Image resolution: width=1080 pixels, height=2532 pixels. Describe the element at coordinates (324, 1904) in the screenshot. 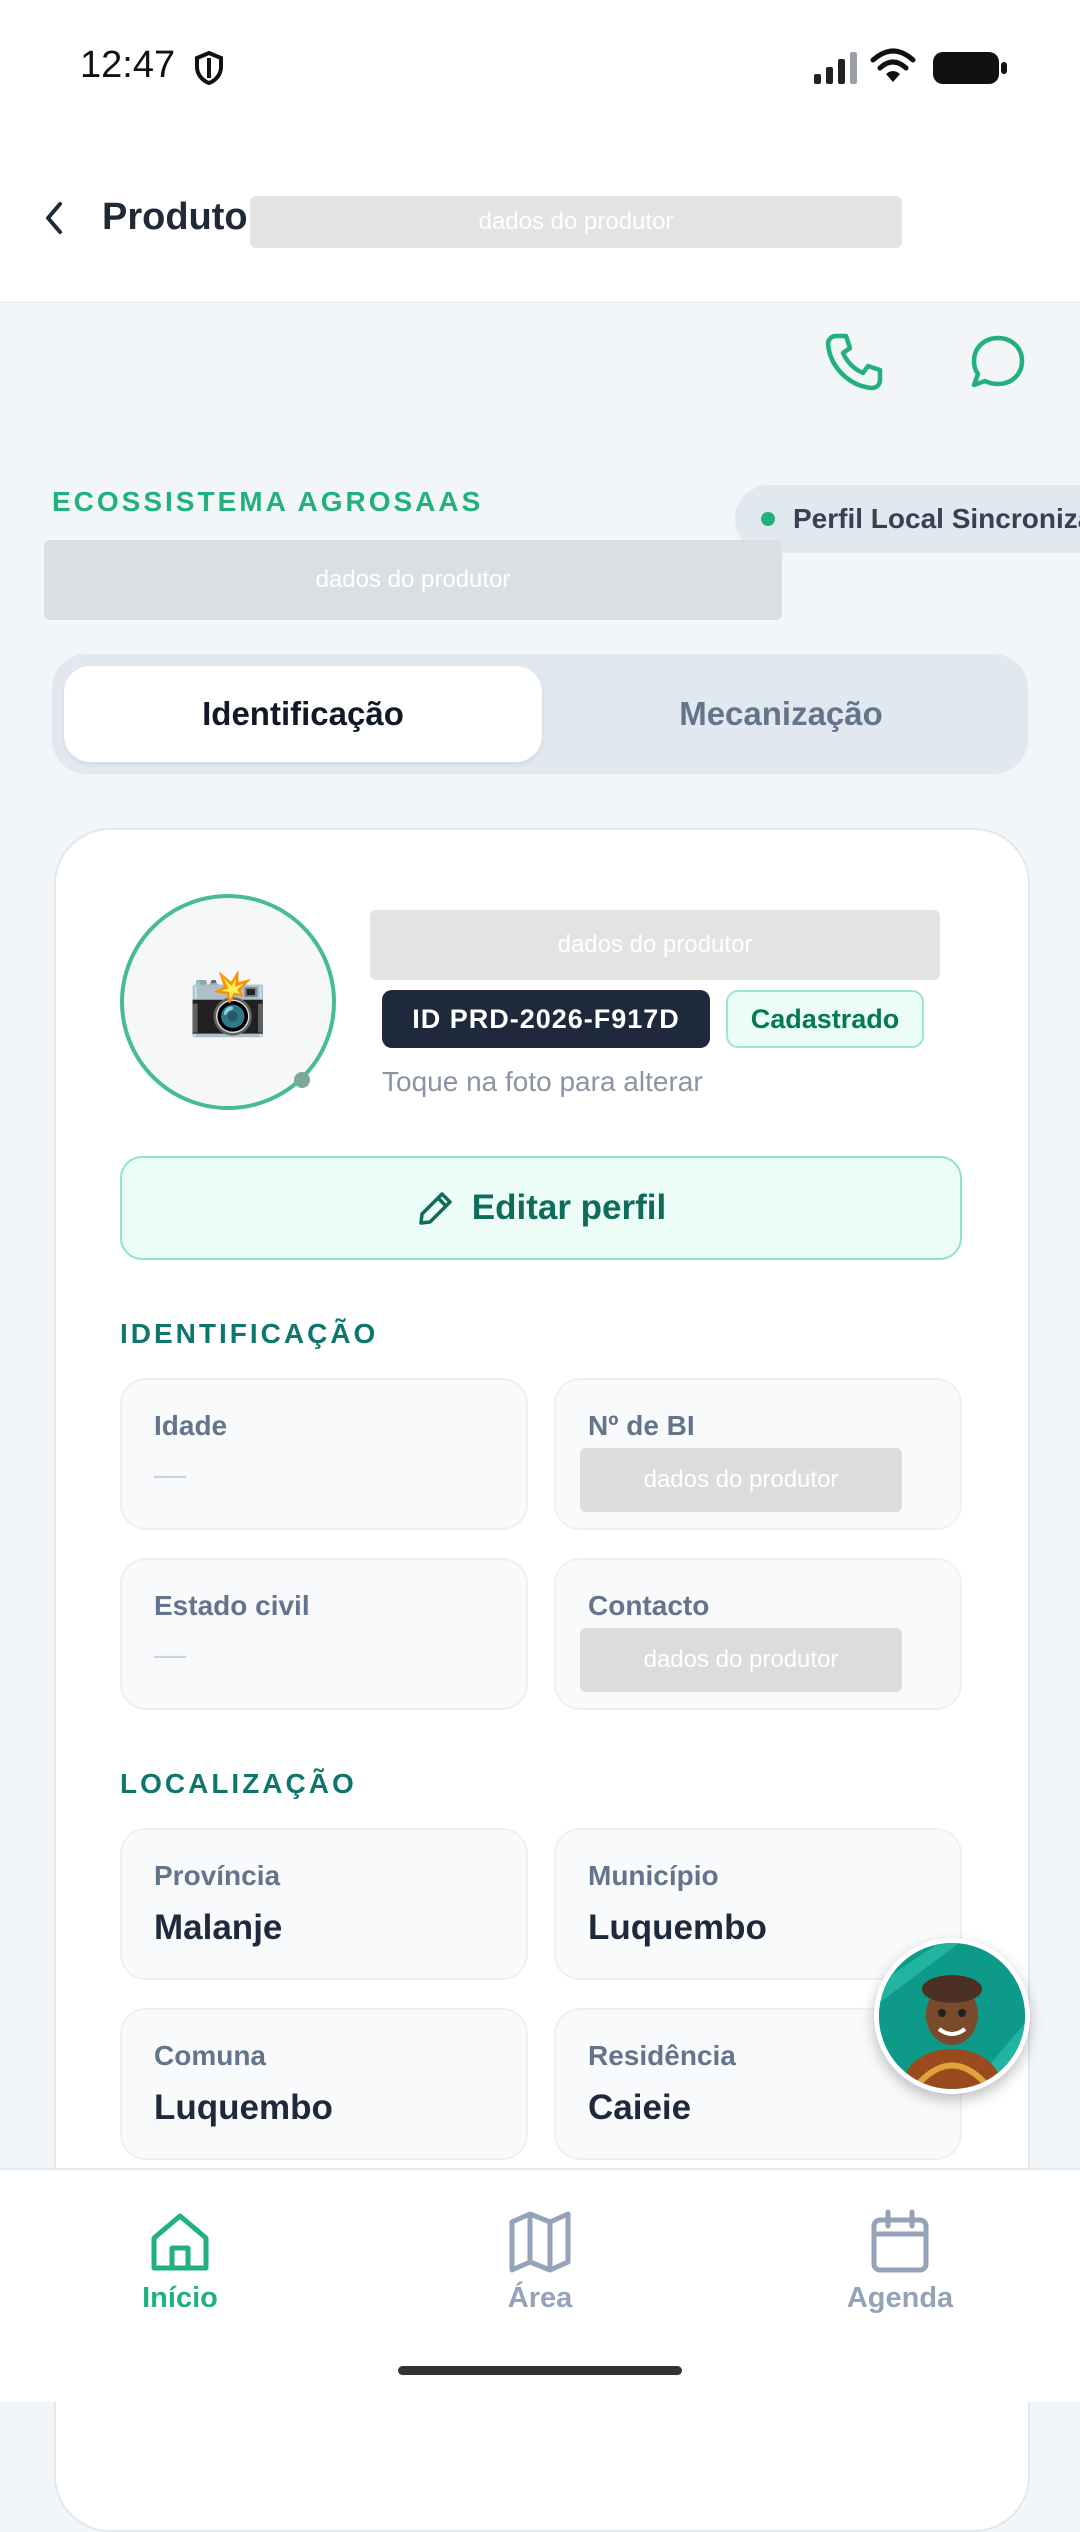

I see `field-provincia: Província Malanje` at that location.